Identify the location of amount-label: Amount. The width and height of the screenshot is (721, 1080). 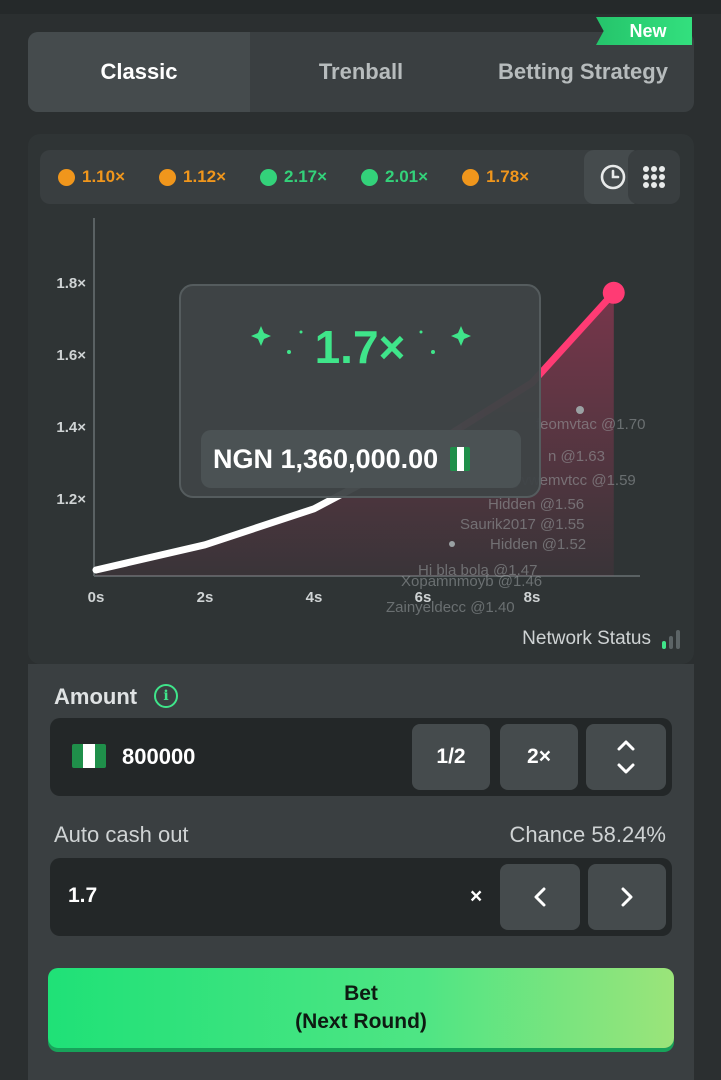
(96, 696).